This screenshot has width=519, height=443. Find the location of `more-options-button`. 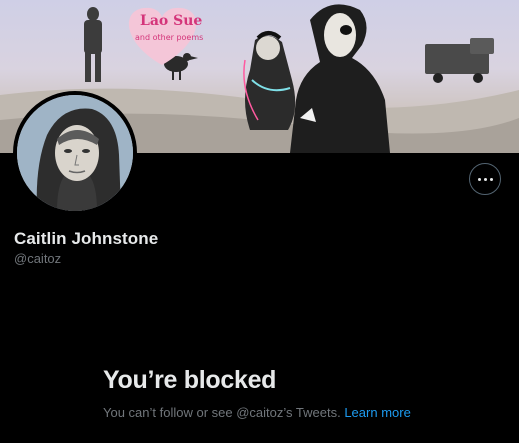

more-options-button is located at coordinates (485, 179).